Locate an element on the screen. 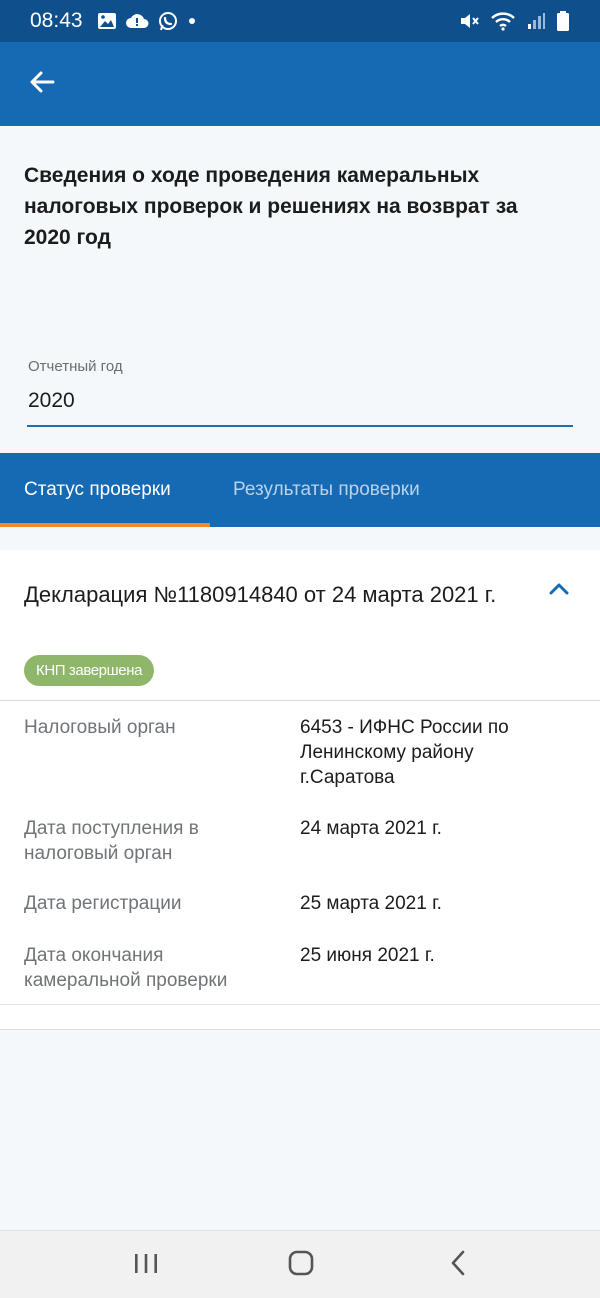  row-label-receipt-date: Дата поступления в налоговый орган is located at coordinates (111, 841).